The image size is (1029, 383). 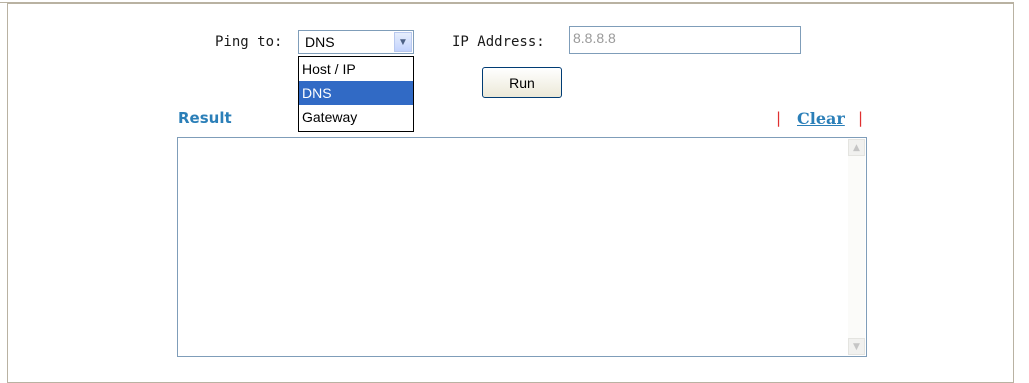 I want to click on ping-to-dropdown-list: Host / IP DNS Gateway, so click(x=356, y=94).